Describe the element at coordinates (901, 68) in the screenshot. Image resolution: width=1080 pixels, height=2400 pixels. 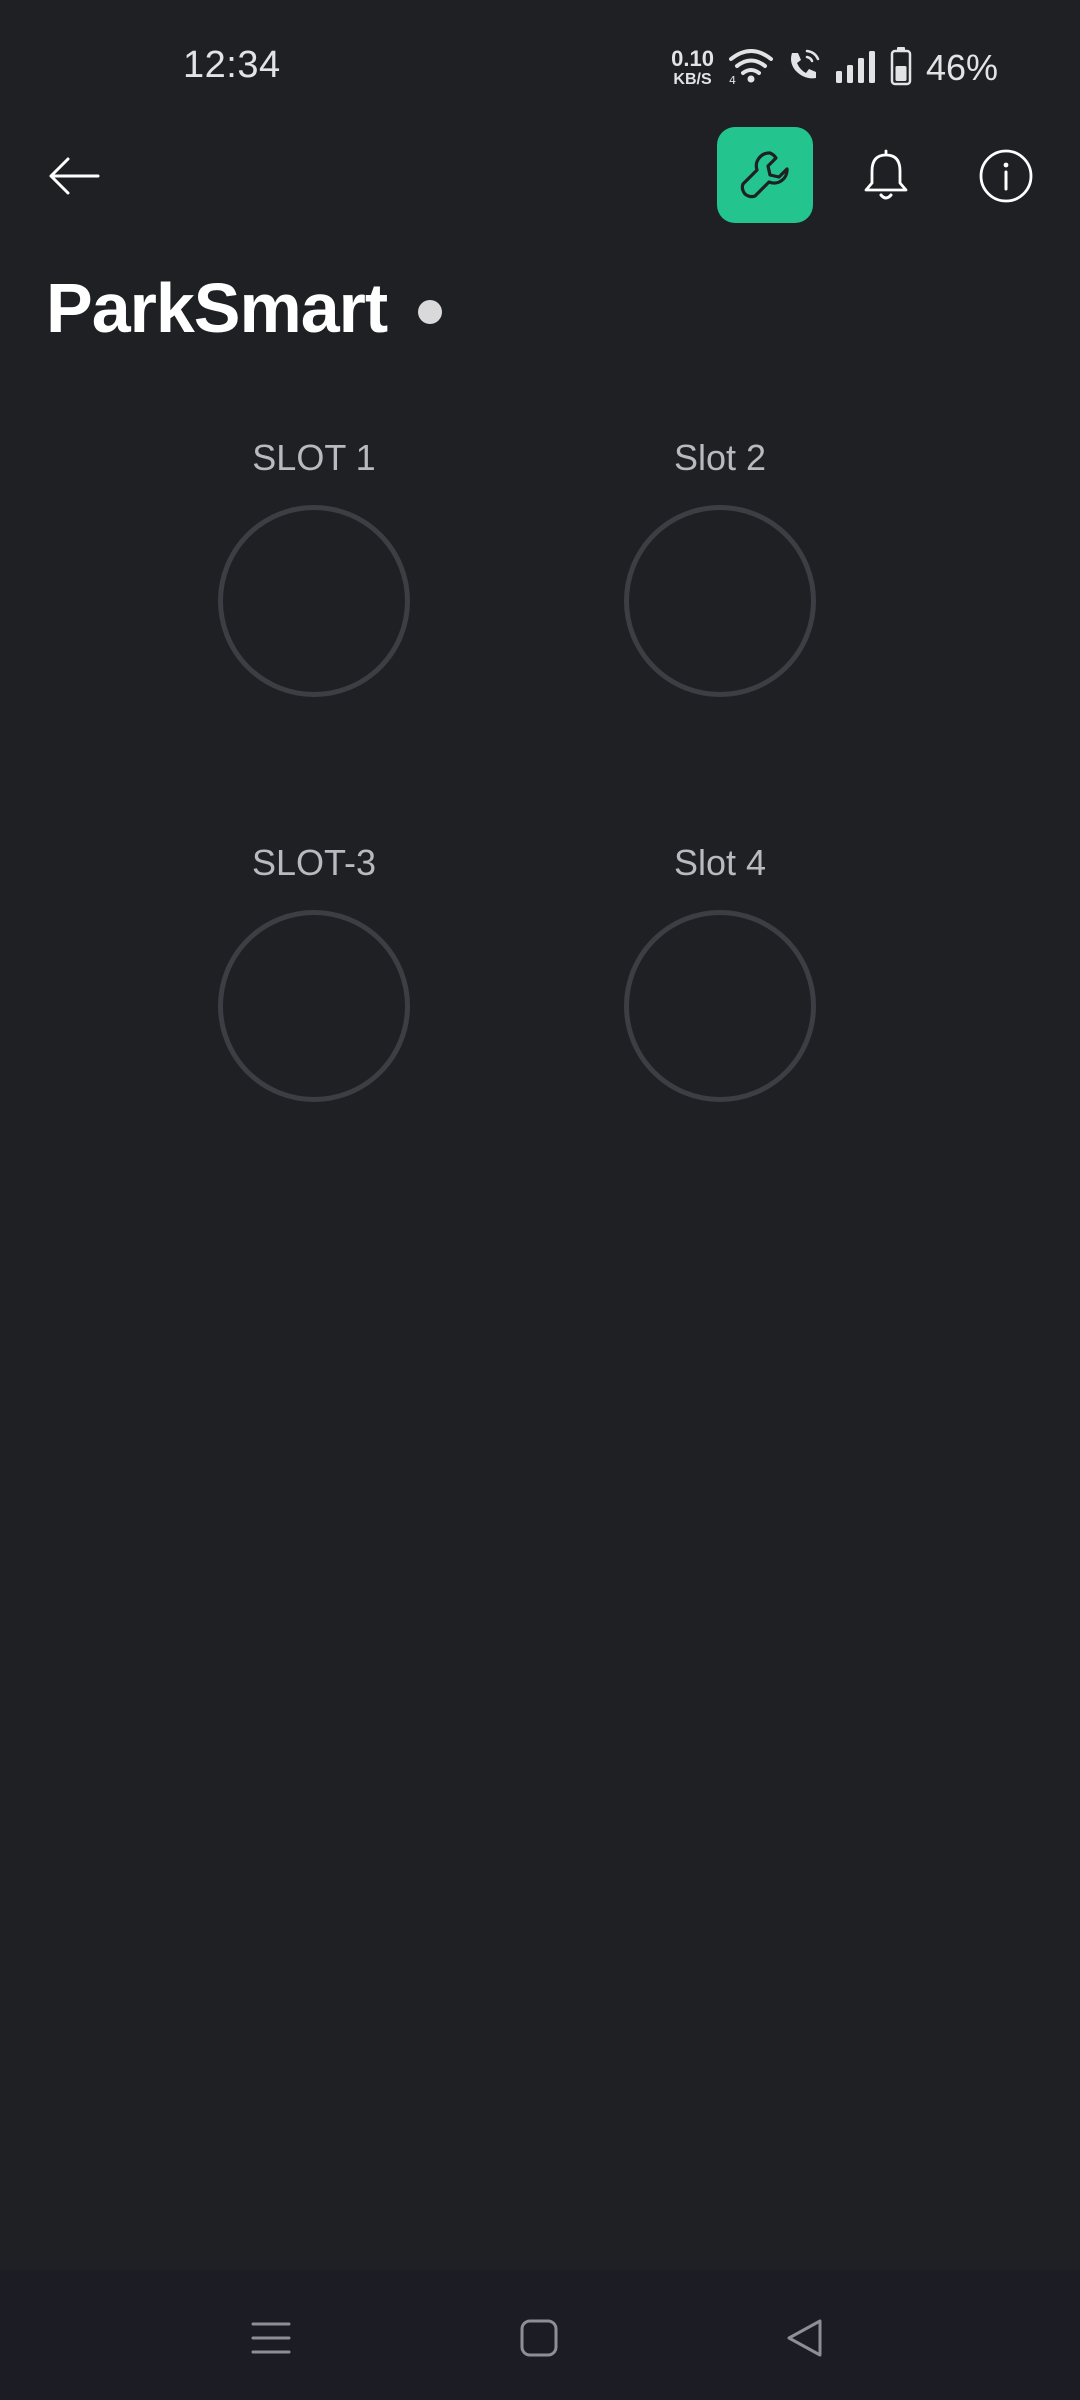
I see `battery-icon` at that location.